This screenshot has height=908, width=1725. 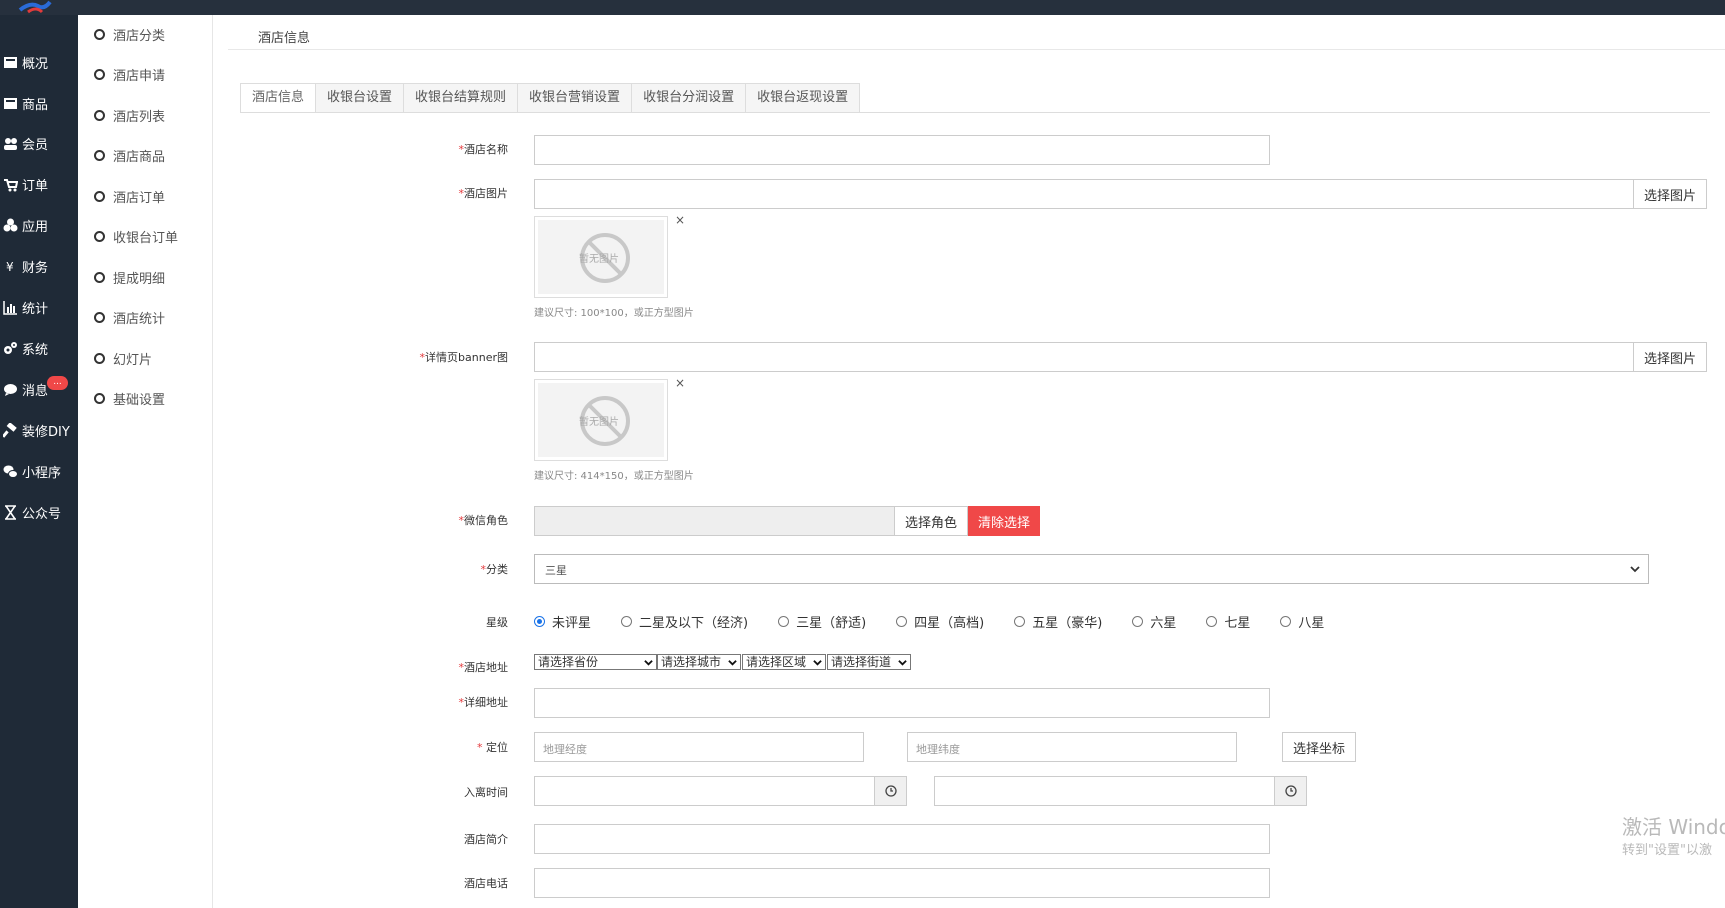 What do you see at coordinates (139, 36) in the screenshot?
I see `sub-nav-label: 酒店分类` at bounding box center [139, 36].